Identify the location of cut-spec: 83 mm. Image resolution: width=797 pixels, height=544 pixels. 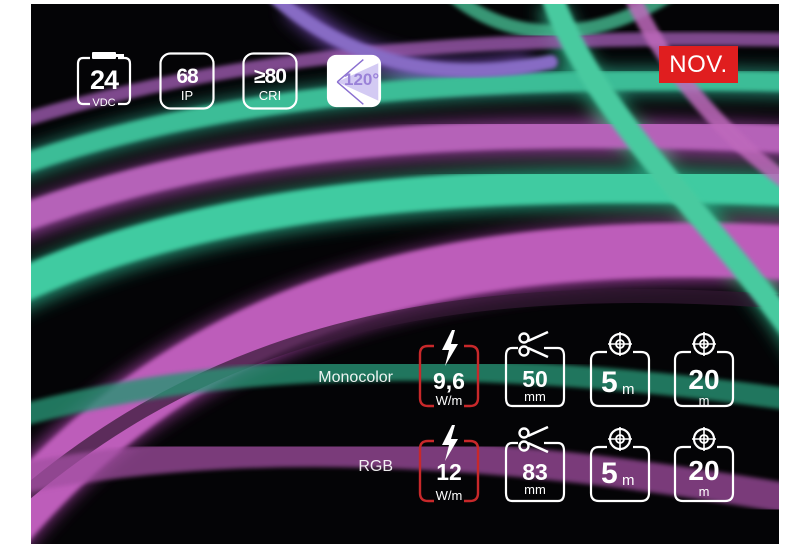
(535, 475).